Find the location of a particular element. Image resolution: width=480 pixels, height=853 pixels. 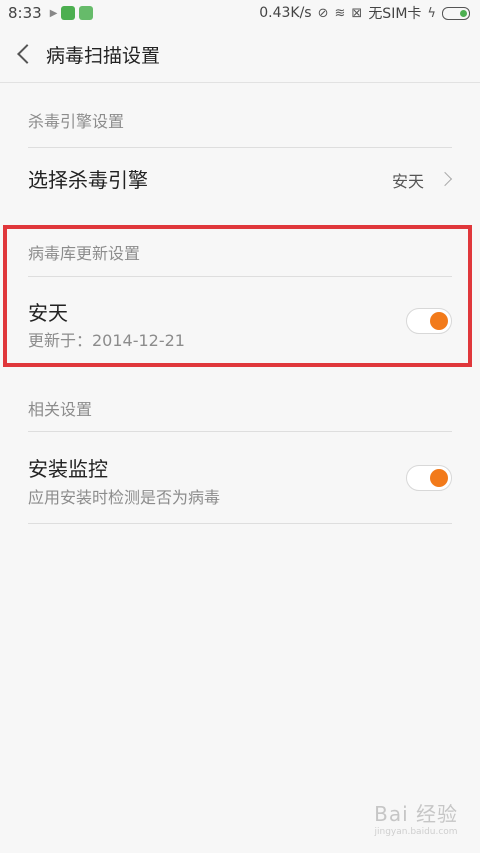

watermark-url: jingyan.baidu.com is located at coordinates (416, 832).